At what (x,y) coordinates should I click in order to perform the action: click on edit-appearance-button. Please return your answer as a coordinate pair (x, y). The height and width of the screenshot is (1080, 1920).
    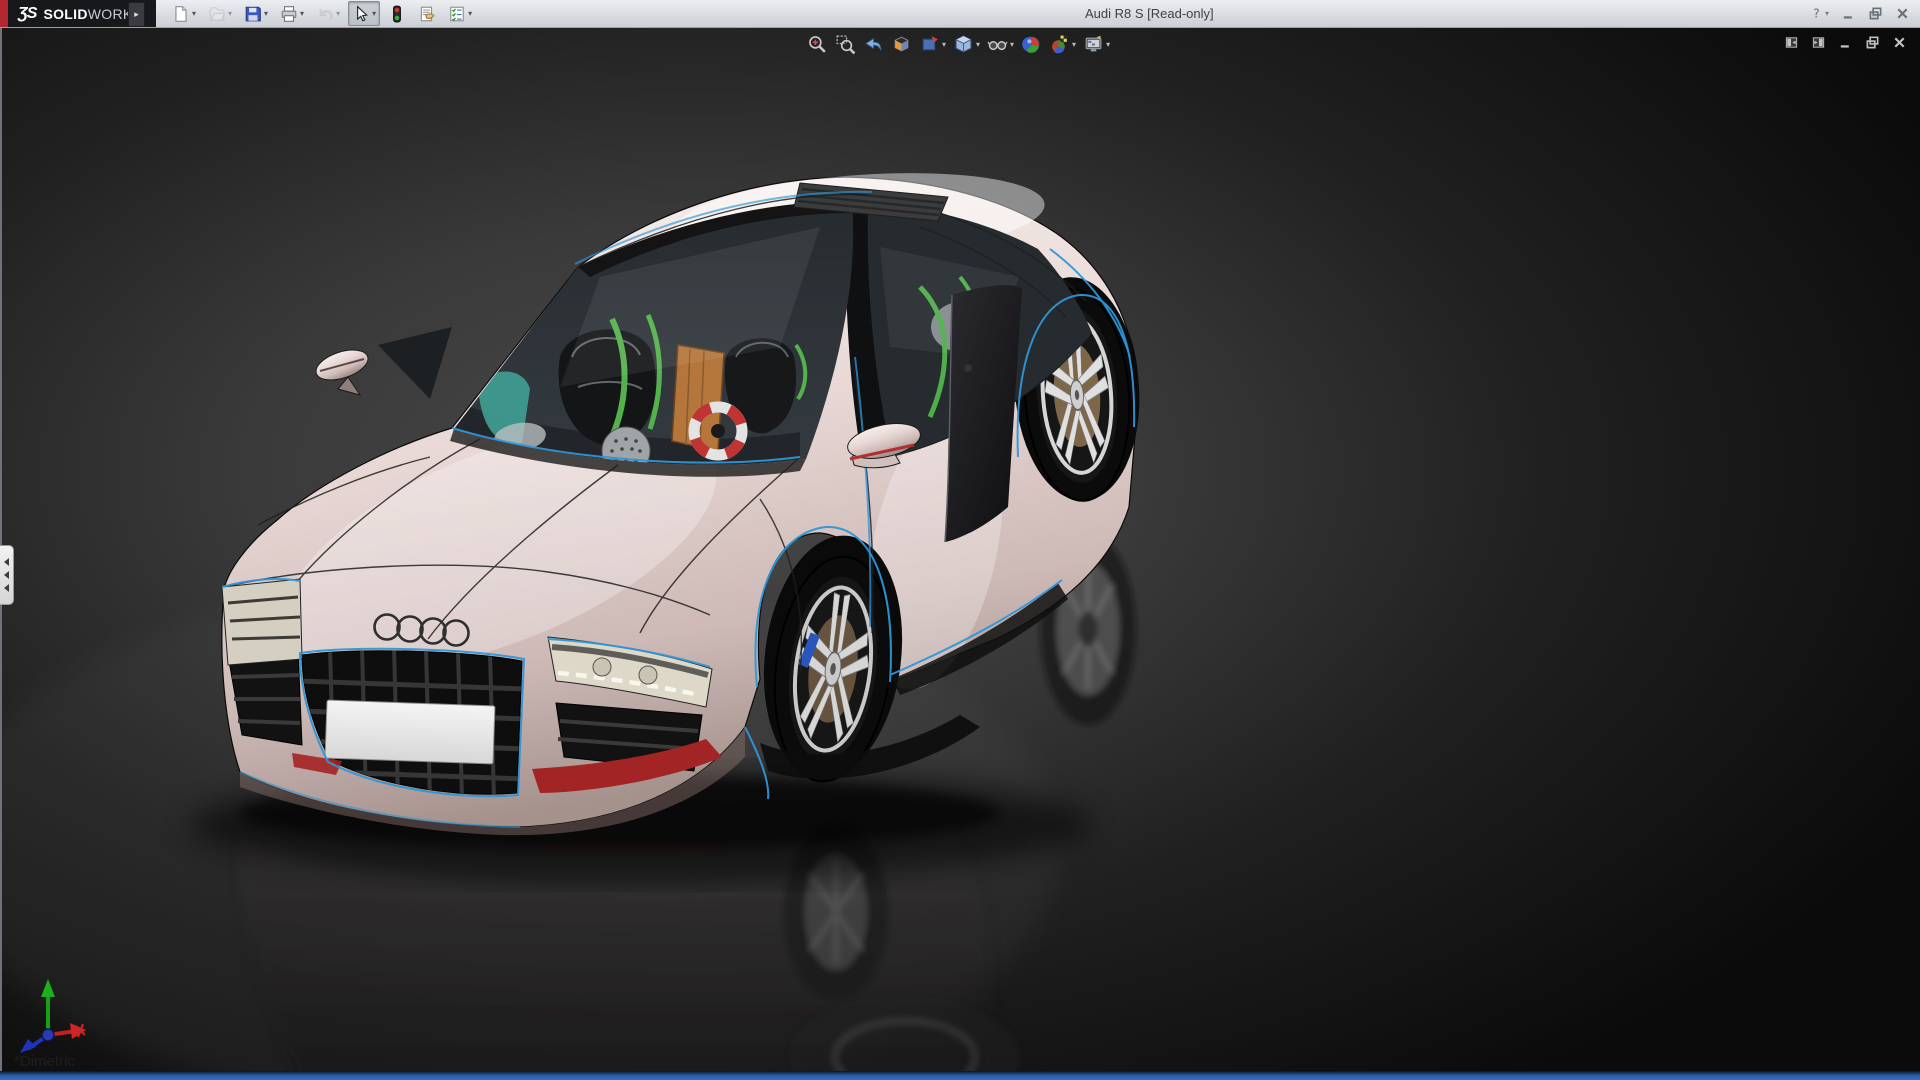
    Looking at the image, I should click on (1031, 44).